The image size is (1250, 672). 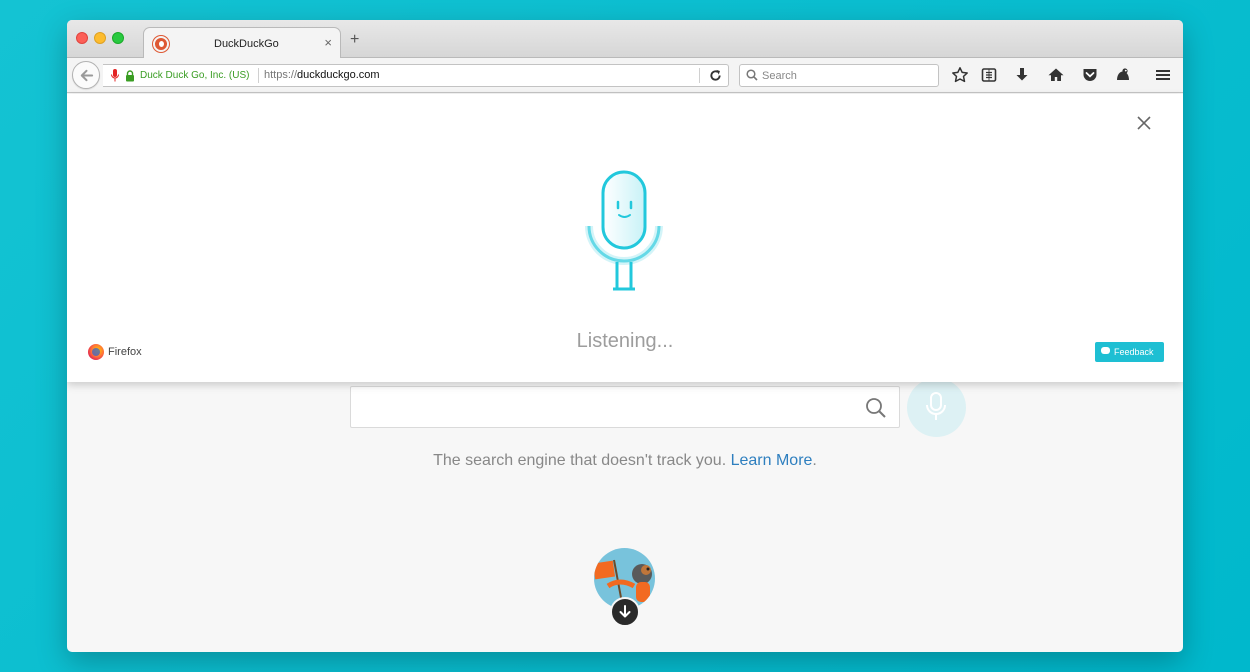 I want to click on scroll-down-button, so click(x=625, y=612).